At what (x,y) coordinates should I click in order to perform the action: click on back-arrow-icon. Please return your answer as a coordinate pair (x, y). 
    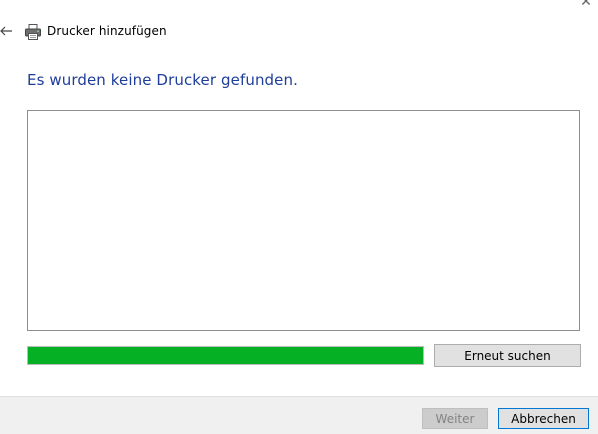
    Looking at the image, I should click on (6, 31).